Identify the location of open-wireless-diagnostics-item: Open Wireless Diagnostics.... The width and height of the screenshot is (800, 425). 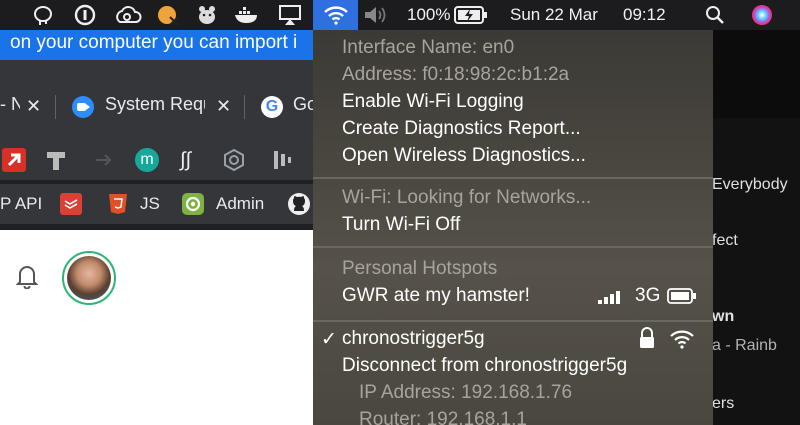
(464, 156).